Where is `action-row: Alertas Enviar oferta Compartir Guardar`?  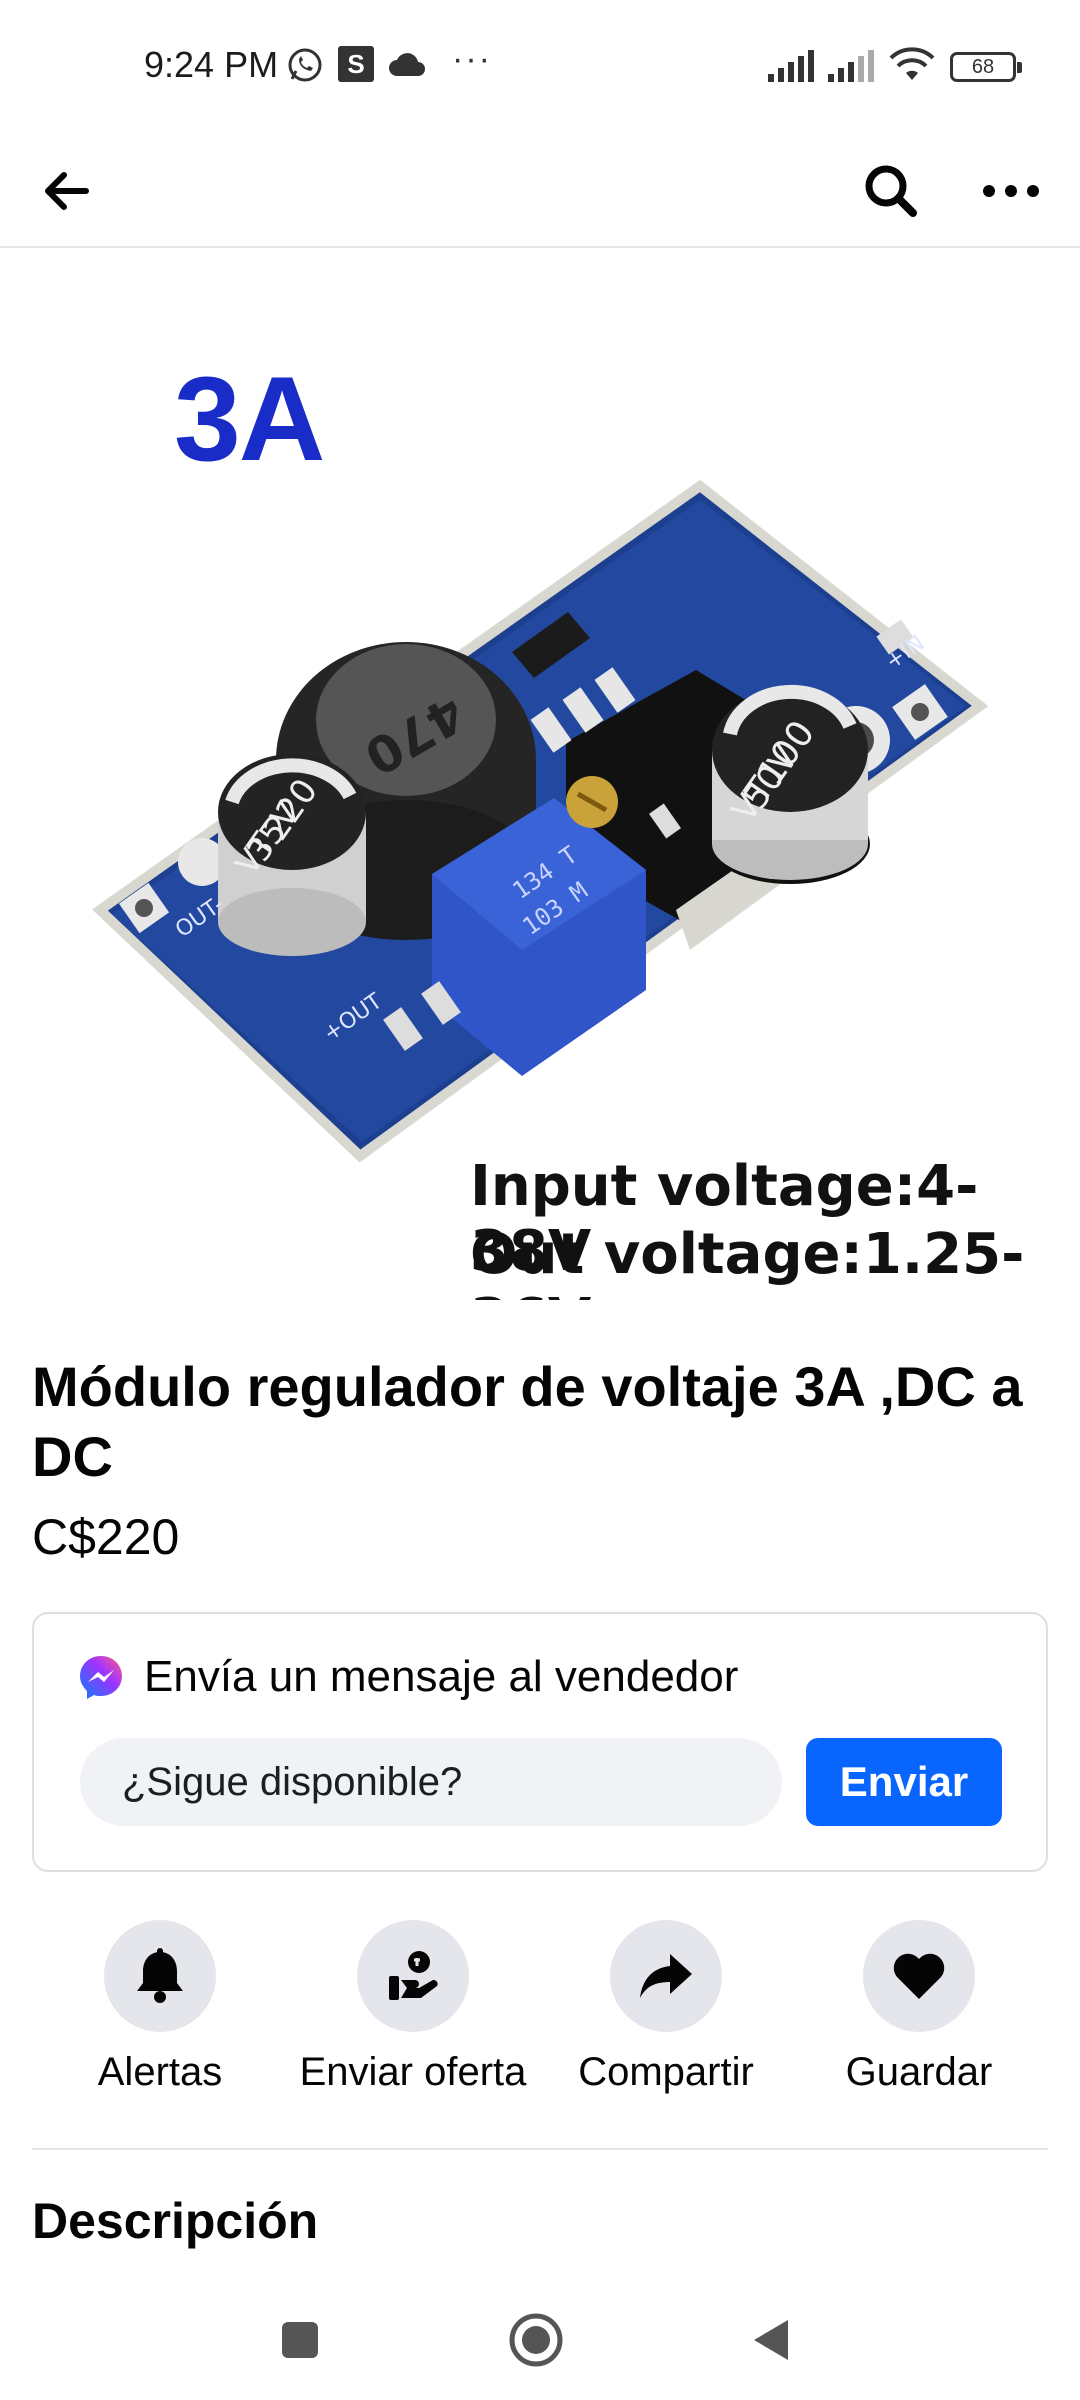
action-row: Alertas Enviar oferta Compartir Guardar is located at coordinates (540, 2020).